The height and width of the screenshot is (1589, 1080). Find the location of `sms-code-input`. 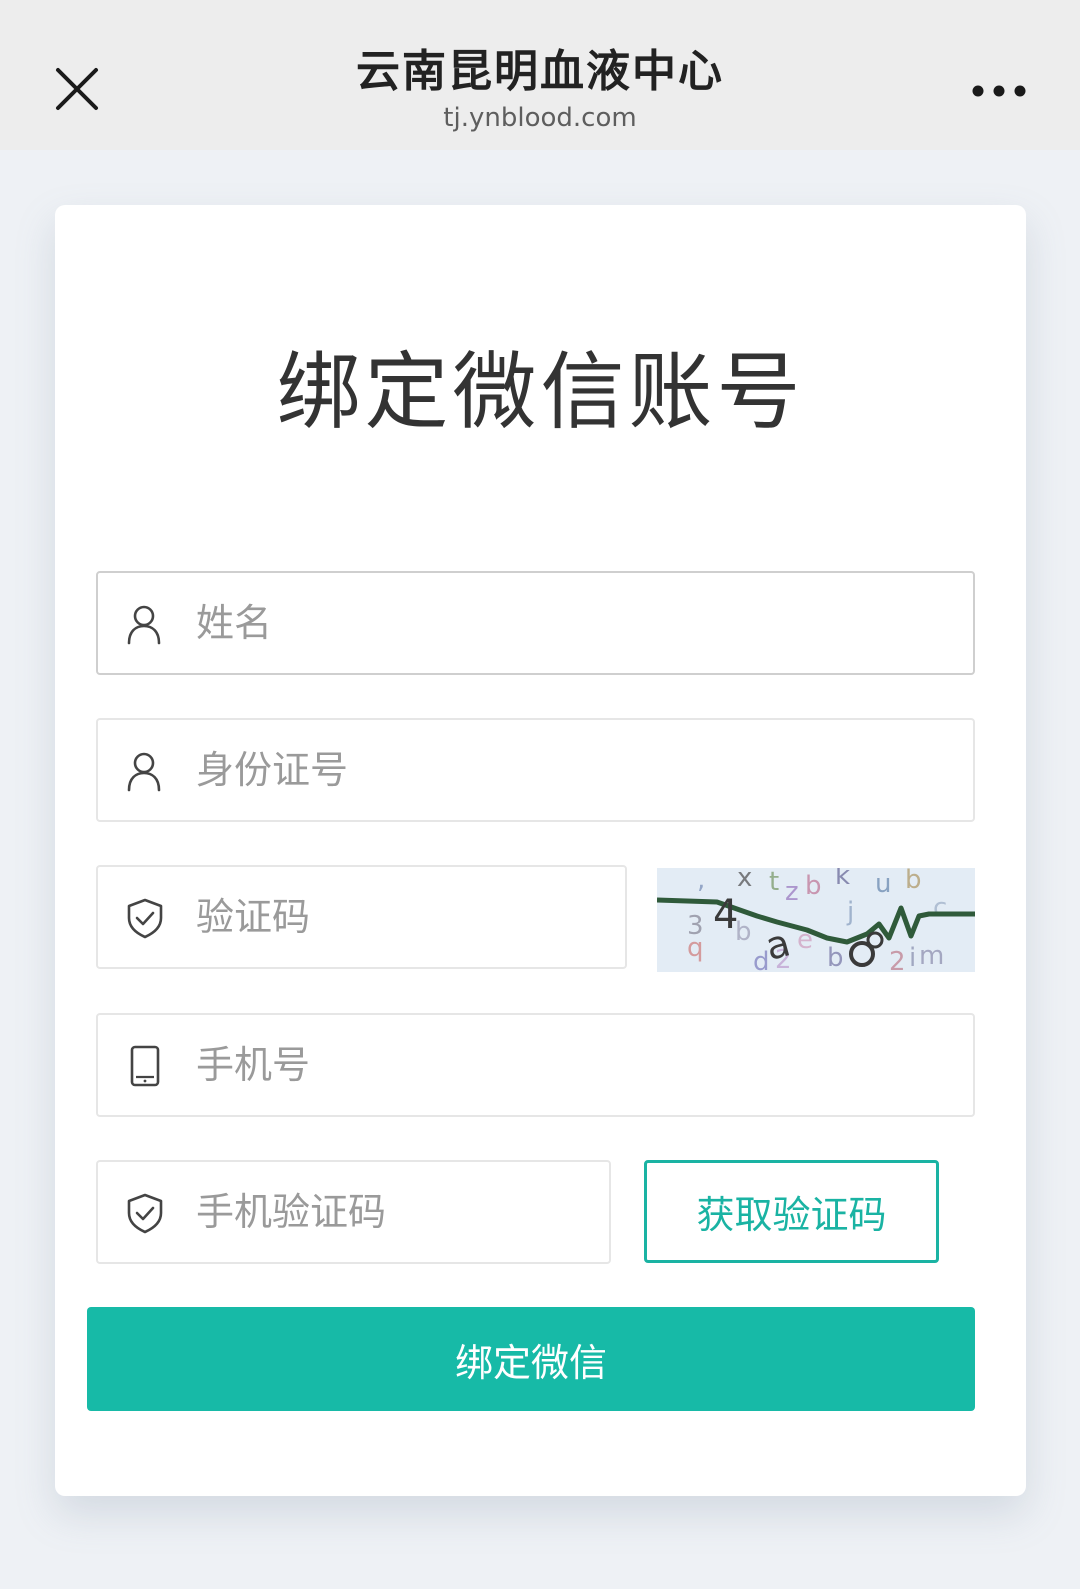

sms-code-input is located at coordinates (396, 1212).